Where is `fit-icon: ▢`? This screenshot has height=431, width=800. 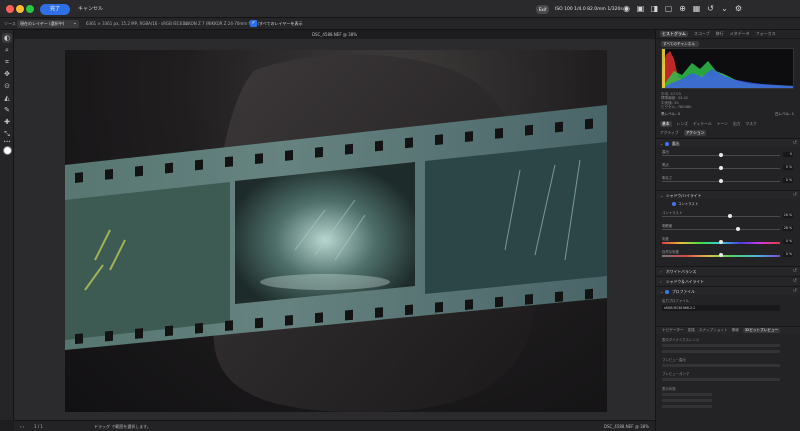
fit-icon: ▢ is located at coordinates (668, 8).